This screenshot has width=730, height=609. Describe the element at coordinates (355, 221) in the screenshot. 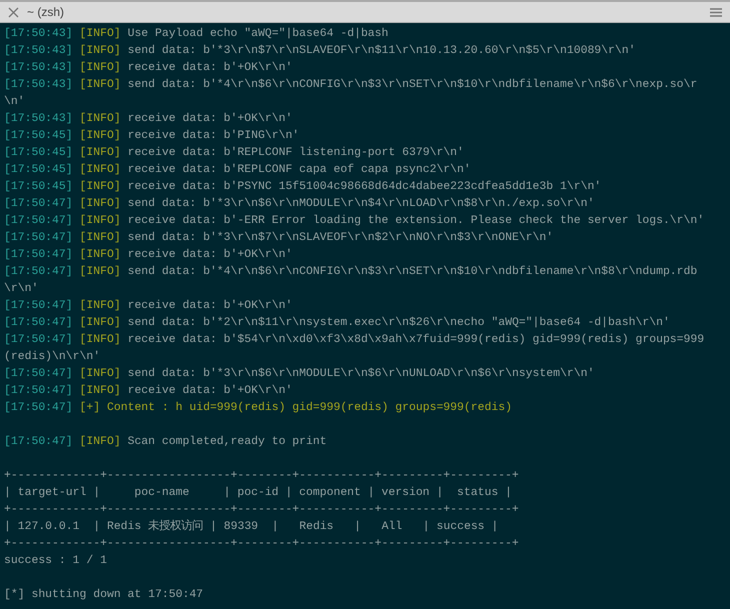

I see `log-line: [17:50:47] [INFO] receive data: b'-ERR Error loading the extension. Please check the server logs.\r\n'` at that location.